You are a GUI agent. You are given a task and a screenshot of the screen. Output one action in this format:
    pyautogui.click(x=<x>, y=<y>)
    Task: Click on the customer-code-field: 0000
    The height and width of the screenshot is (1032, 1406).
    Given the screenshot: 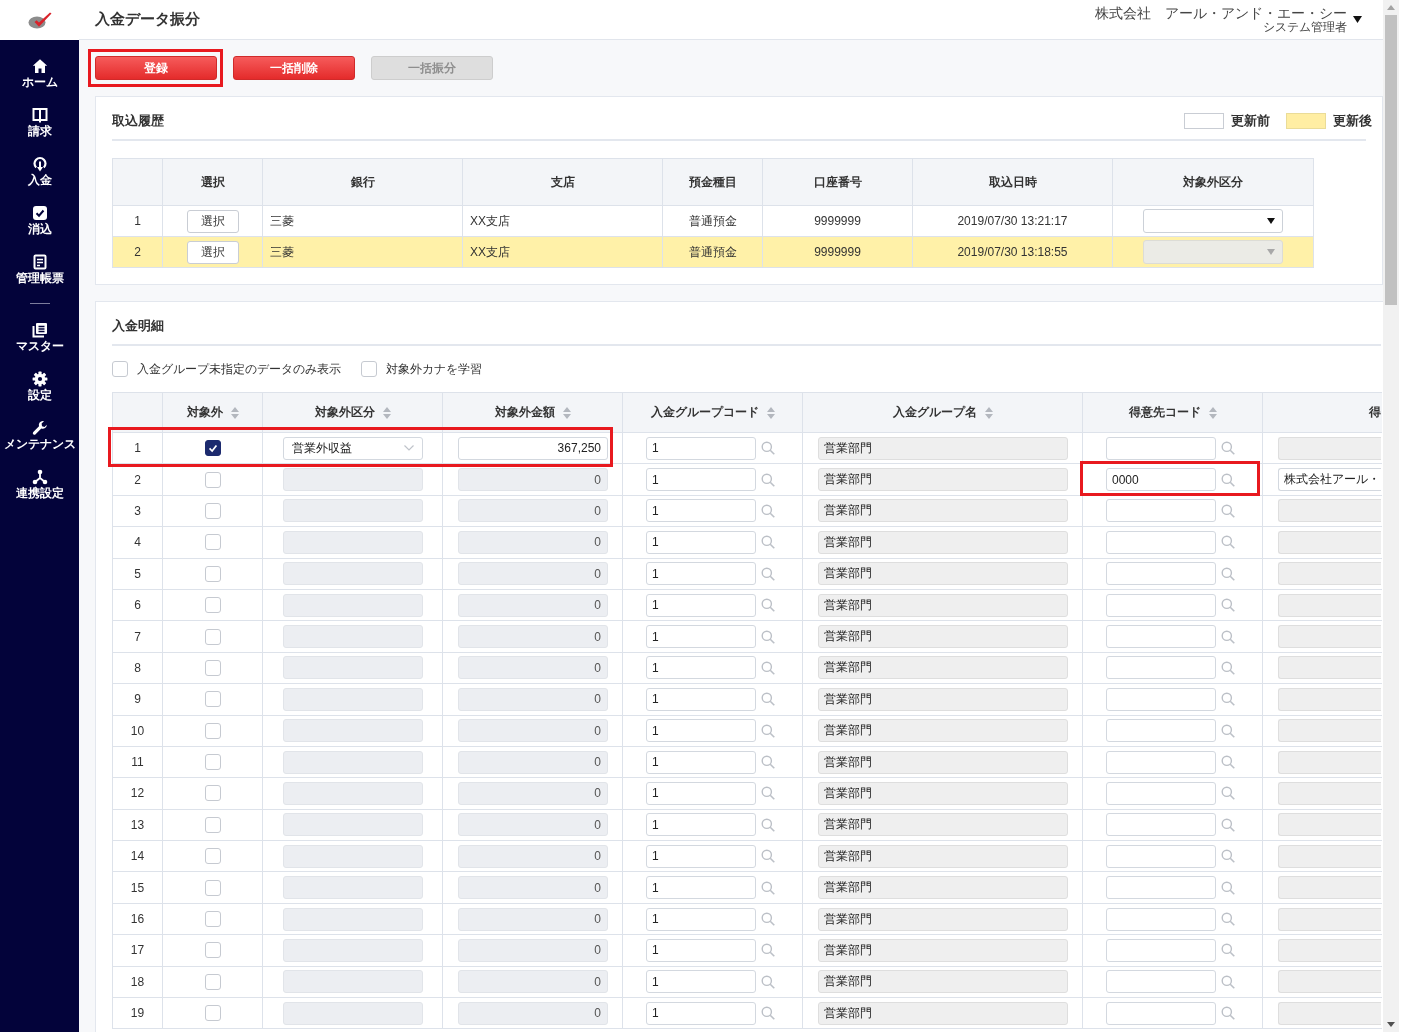 What is the action you would take?
    pyautogui.click(x=1161, y=480)
    